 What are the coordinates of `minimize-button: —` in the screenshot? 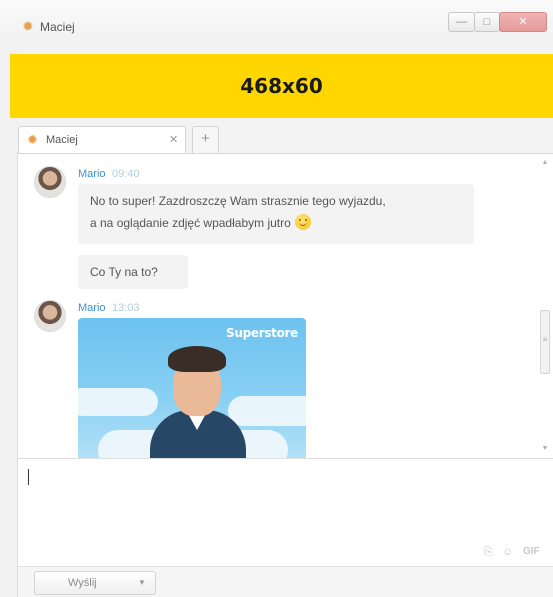 It's located at (461, 22).